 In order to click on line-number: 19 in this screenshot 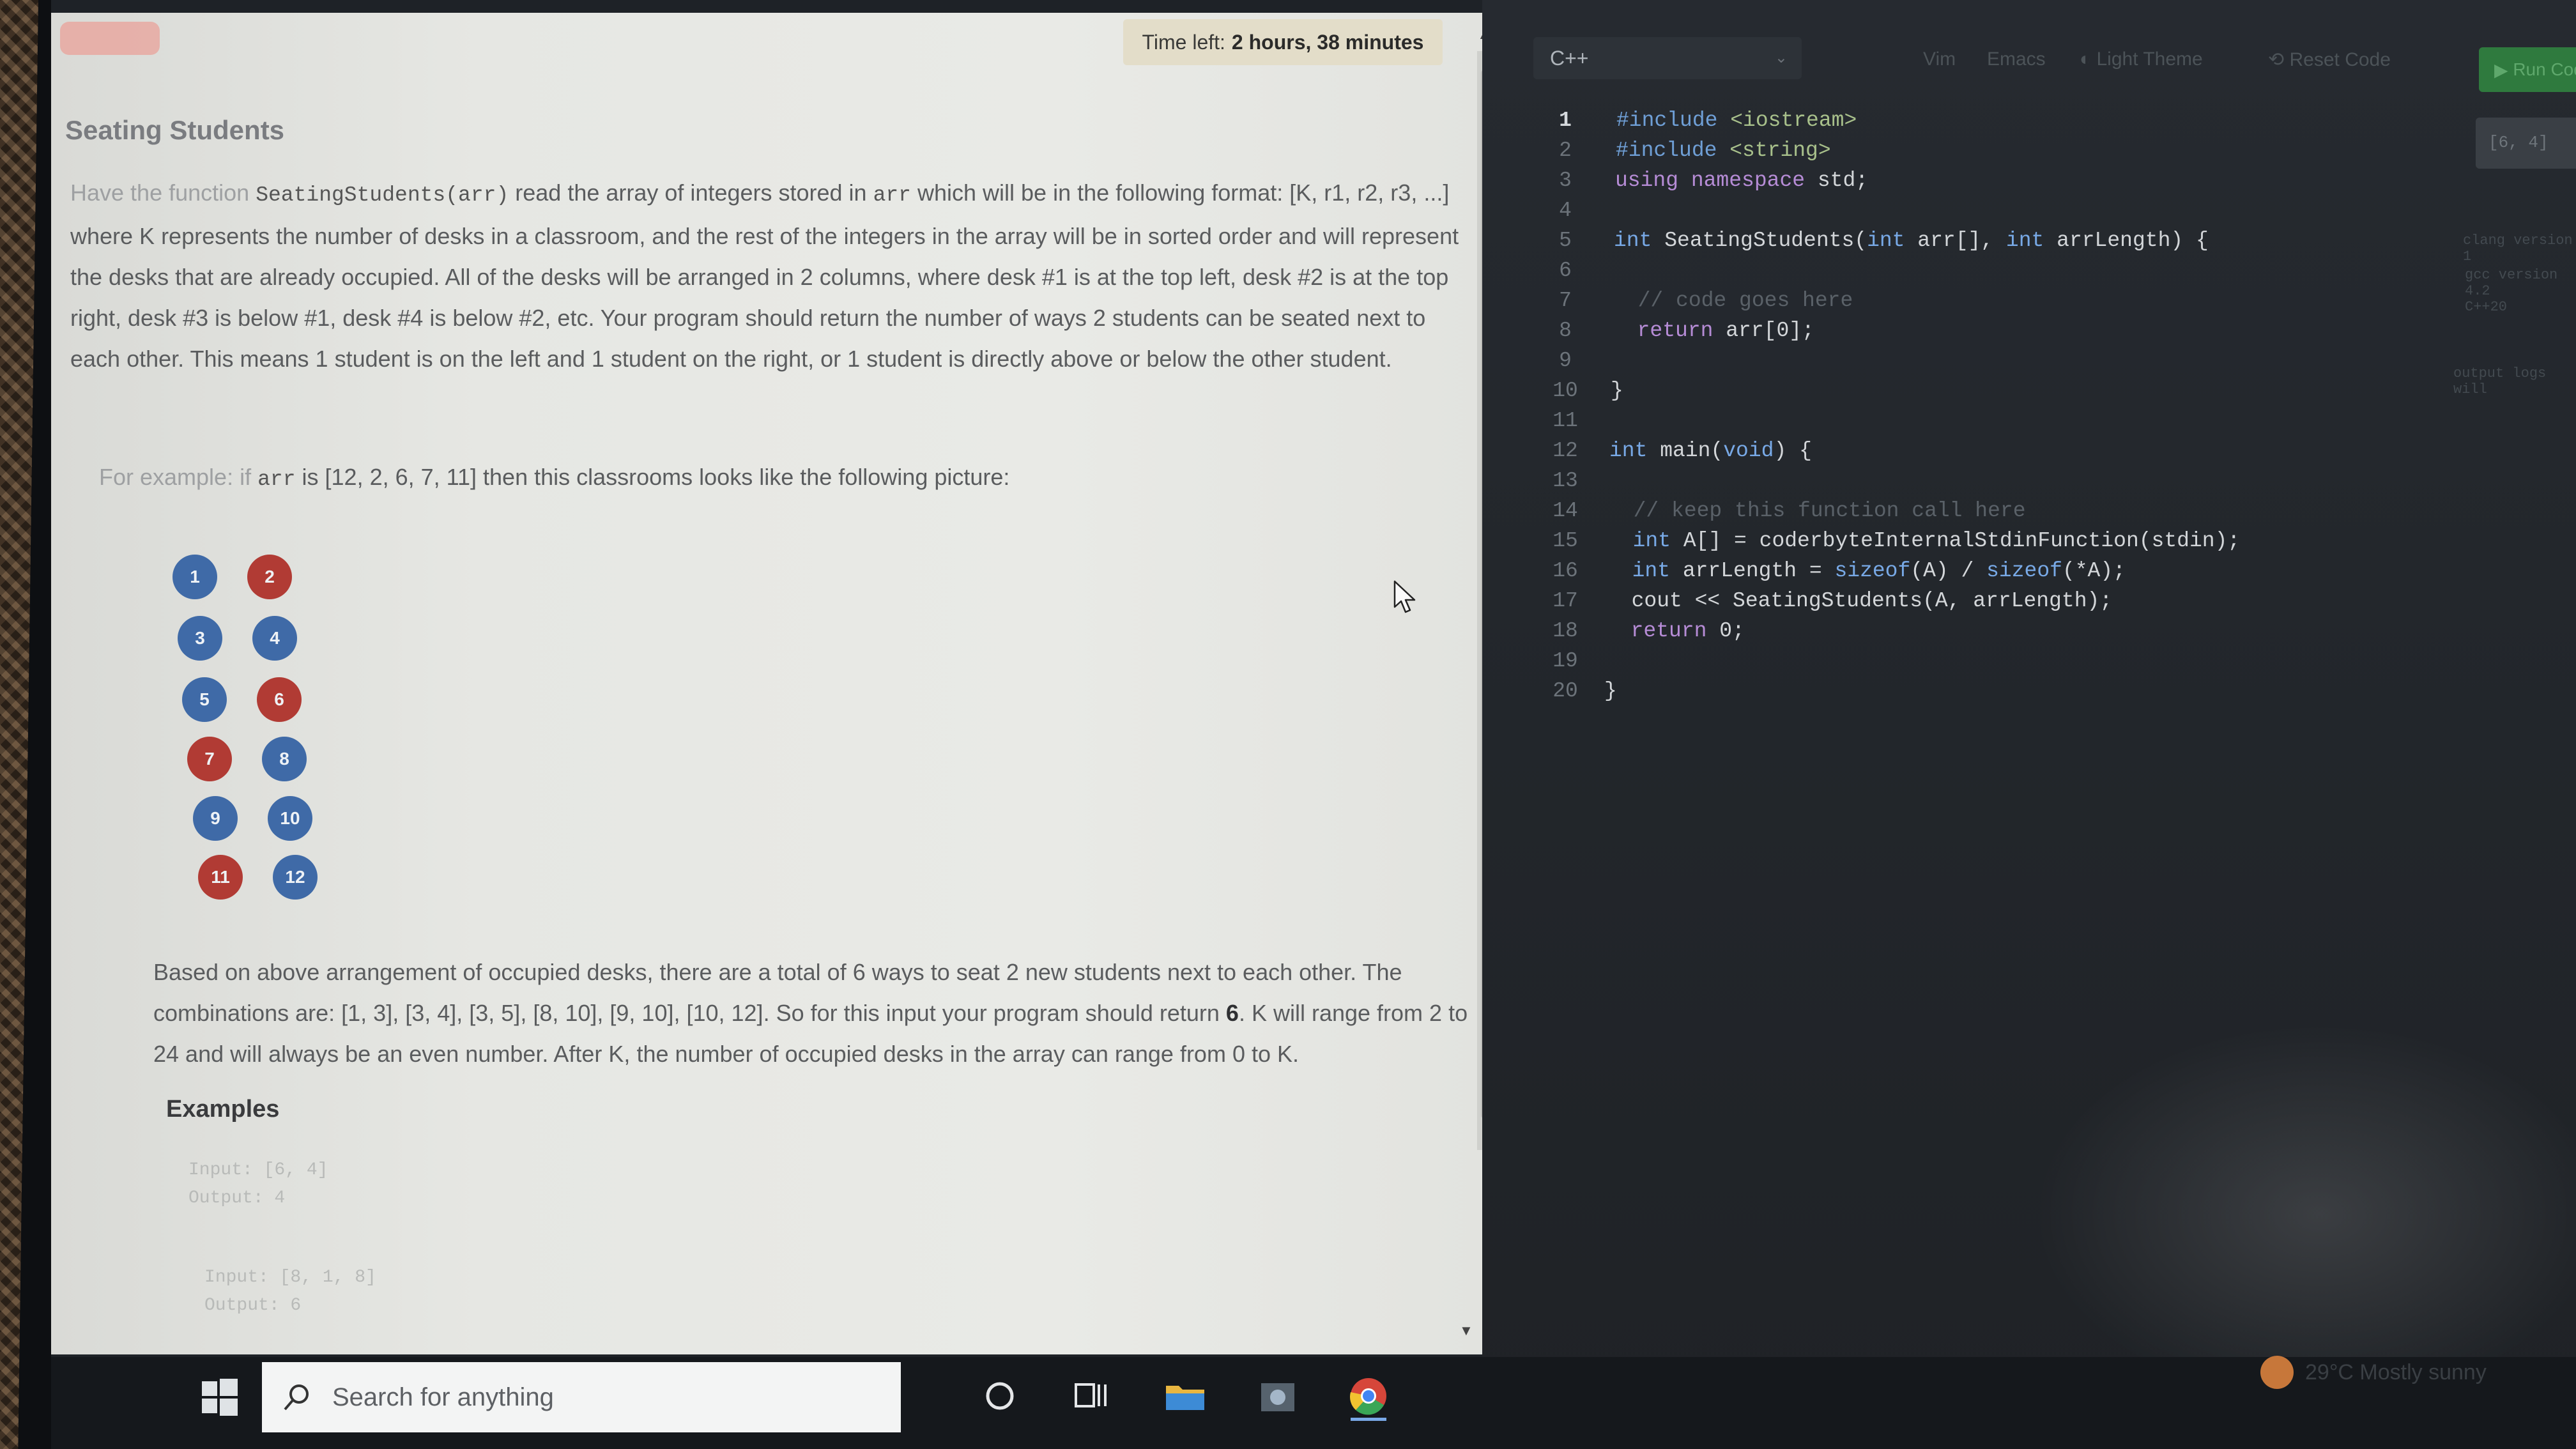, I will do `click(1565, 661)`.